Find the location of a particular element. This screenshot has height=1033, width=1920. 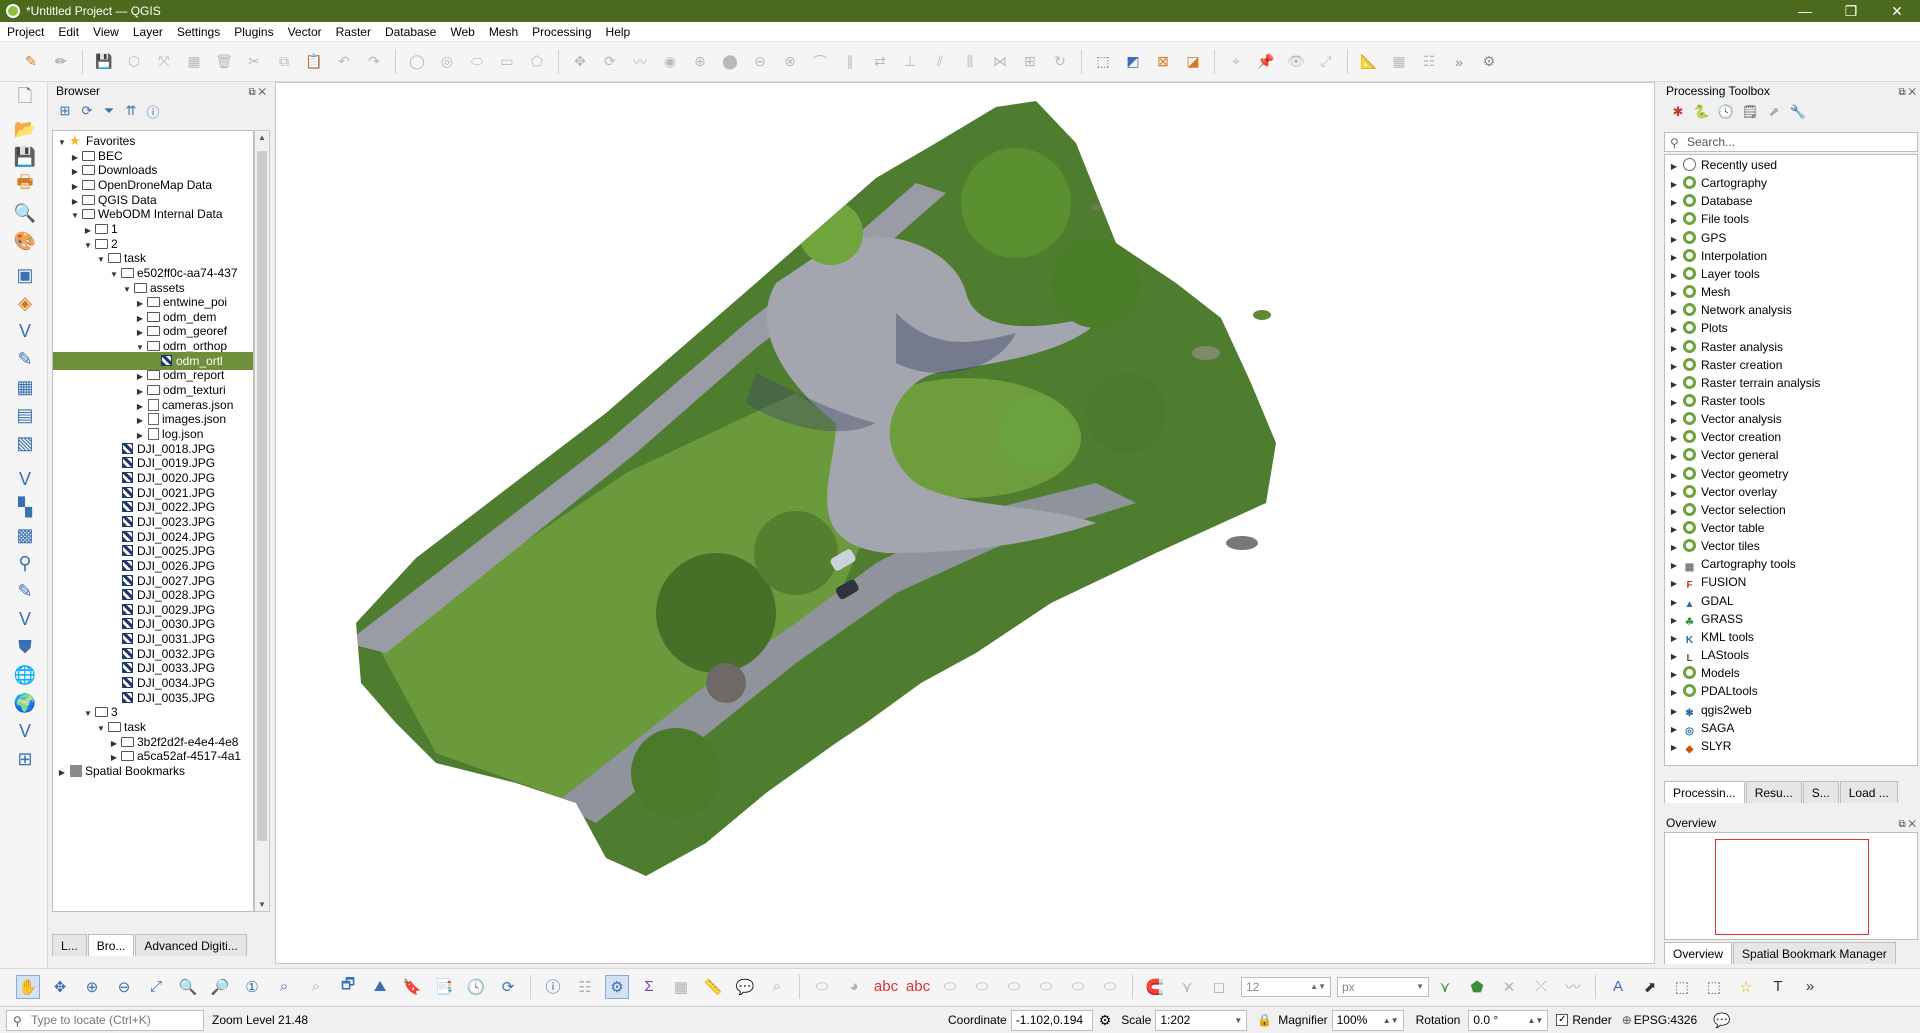

processing-provider-item: ▶ Recently used is located at coordinates (1721, 165).